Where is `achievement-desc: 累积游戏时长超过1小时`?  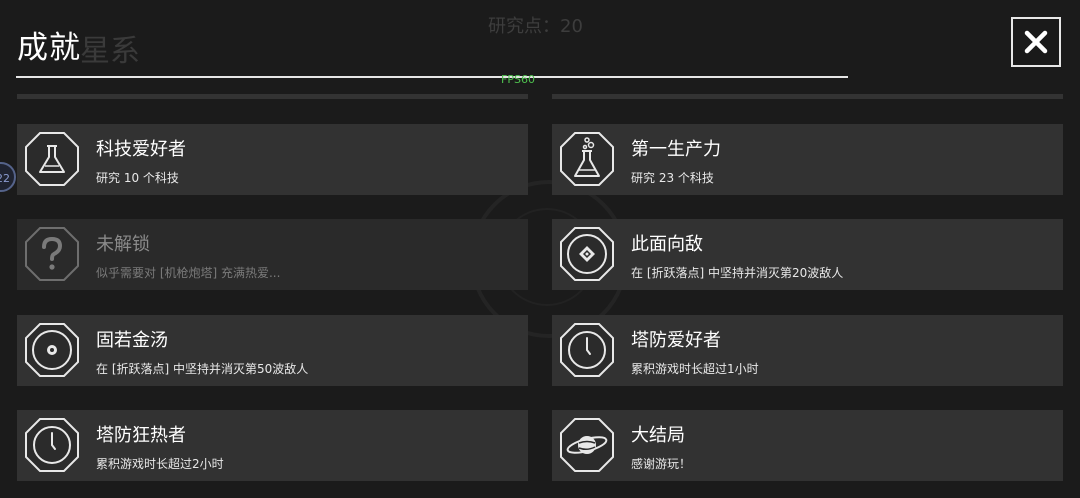 achievement-desc: 累积游戏时长超过1小时 is located at coordinates (695, 369).